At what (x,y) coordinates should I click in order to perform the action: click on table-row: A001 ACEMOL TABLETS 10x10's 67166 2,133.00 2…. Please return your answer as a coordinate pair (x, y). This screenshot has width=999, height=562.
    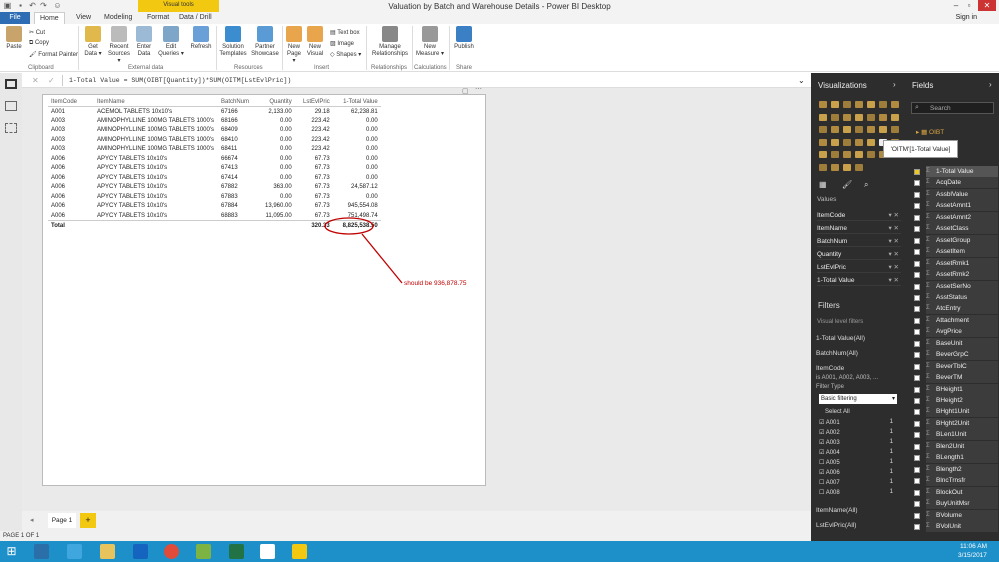
    Looking at the image, I should click on (214, 112).